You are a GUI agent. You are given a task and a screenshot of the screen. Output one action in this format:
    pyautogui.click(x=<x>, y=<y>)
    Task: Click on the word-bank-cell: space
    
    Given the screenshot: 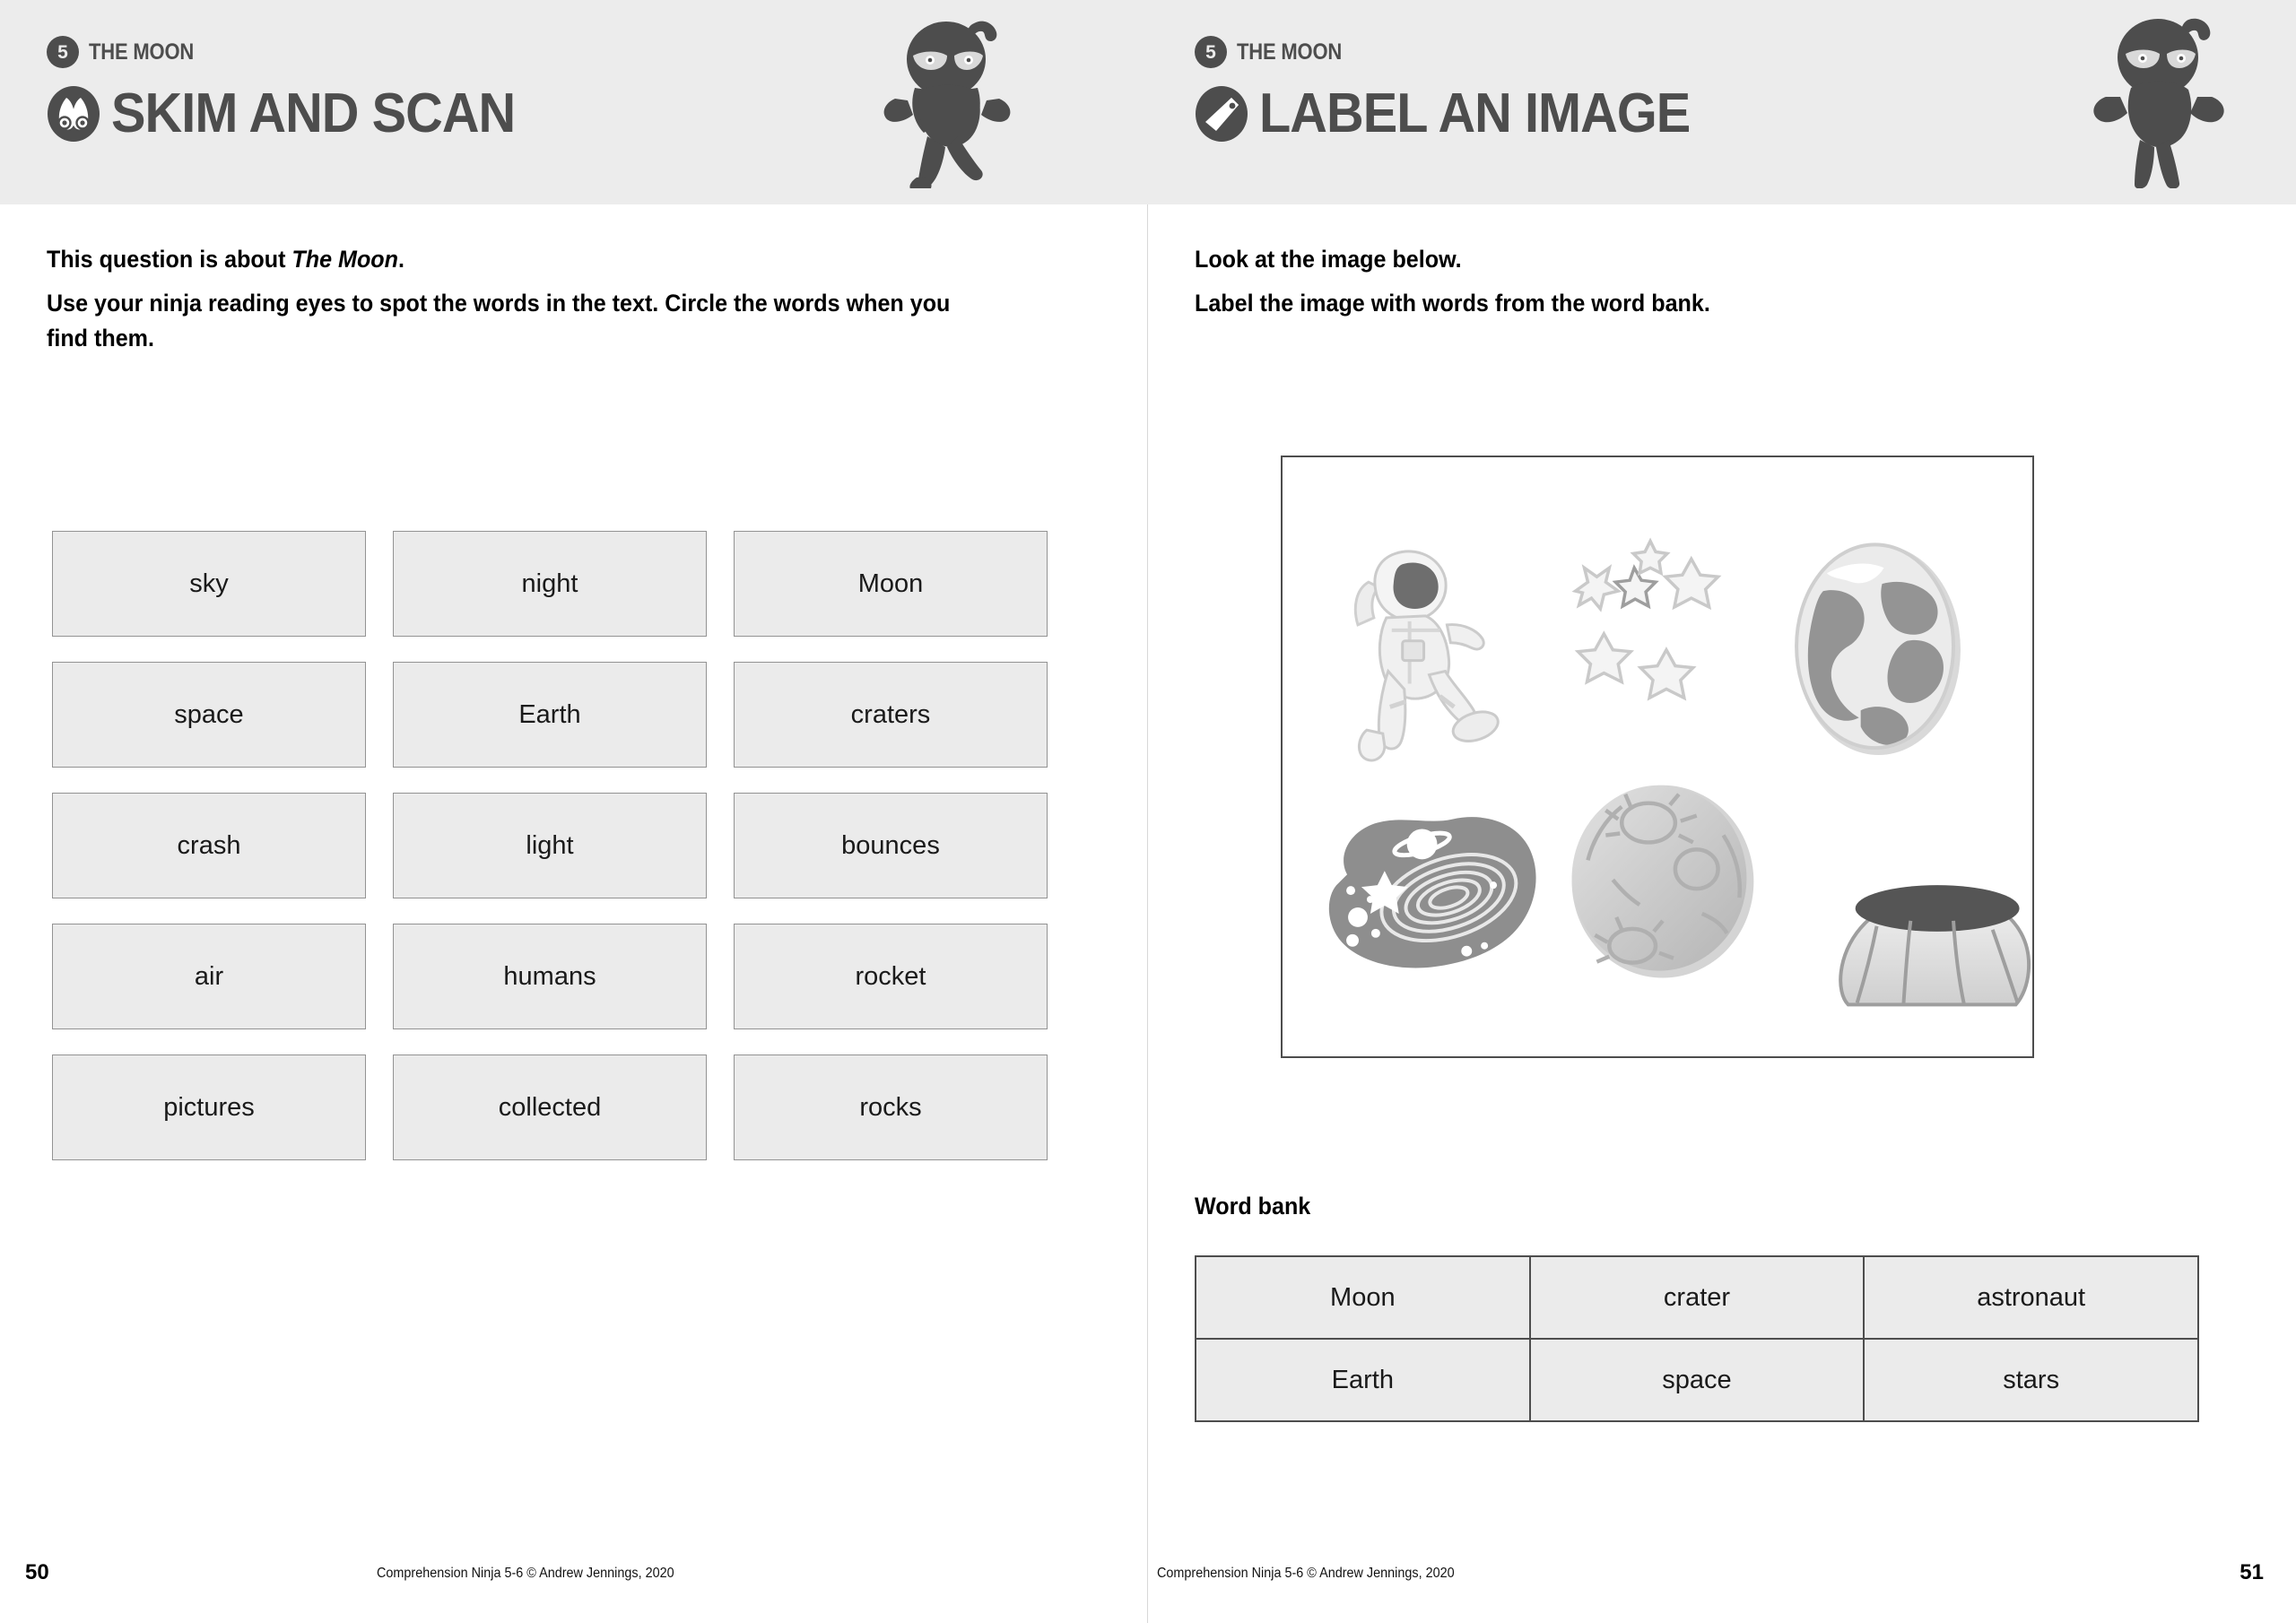 What is the action you would take?
    pyautogui.click(x=1697, y=1380)
    